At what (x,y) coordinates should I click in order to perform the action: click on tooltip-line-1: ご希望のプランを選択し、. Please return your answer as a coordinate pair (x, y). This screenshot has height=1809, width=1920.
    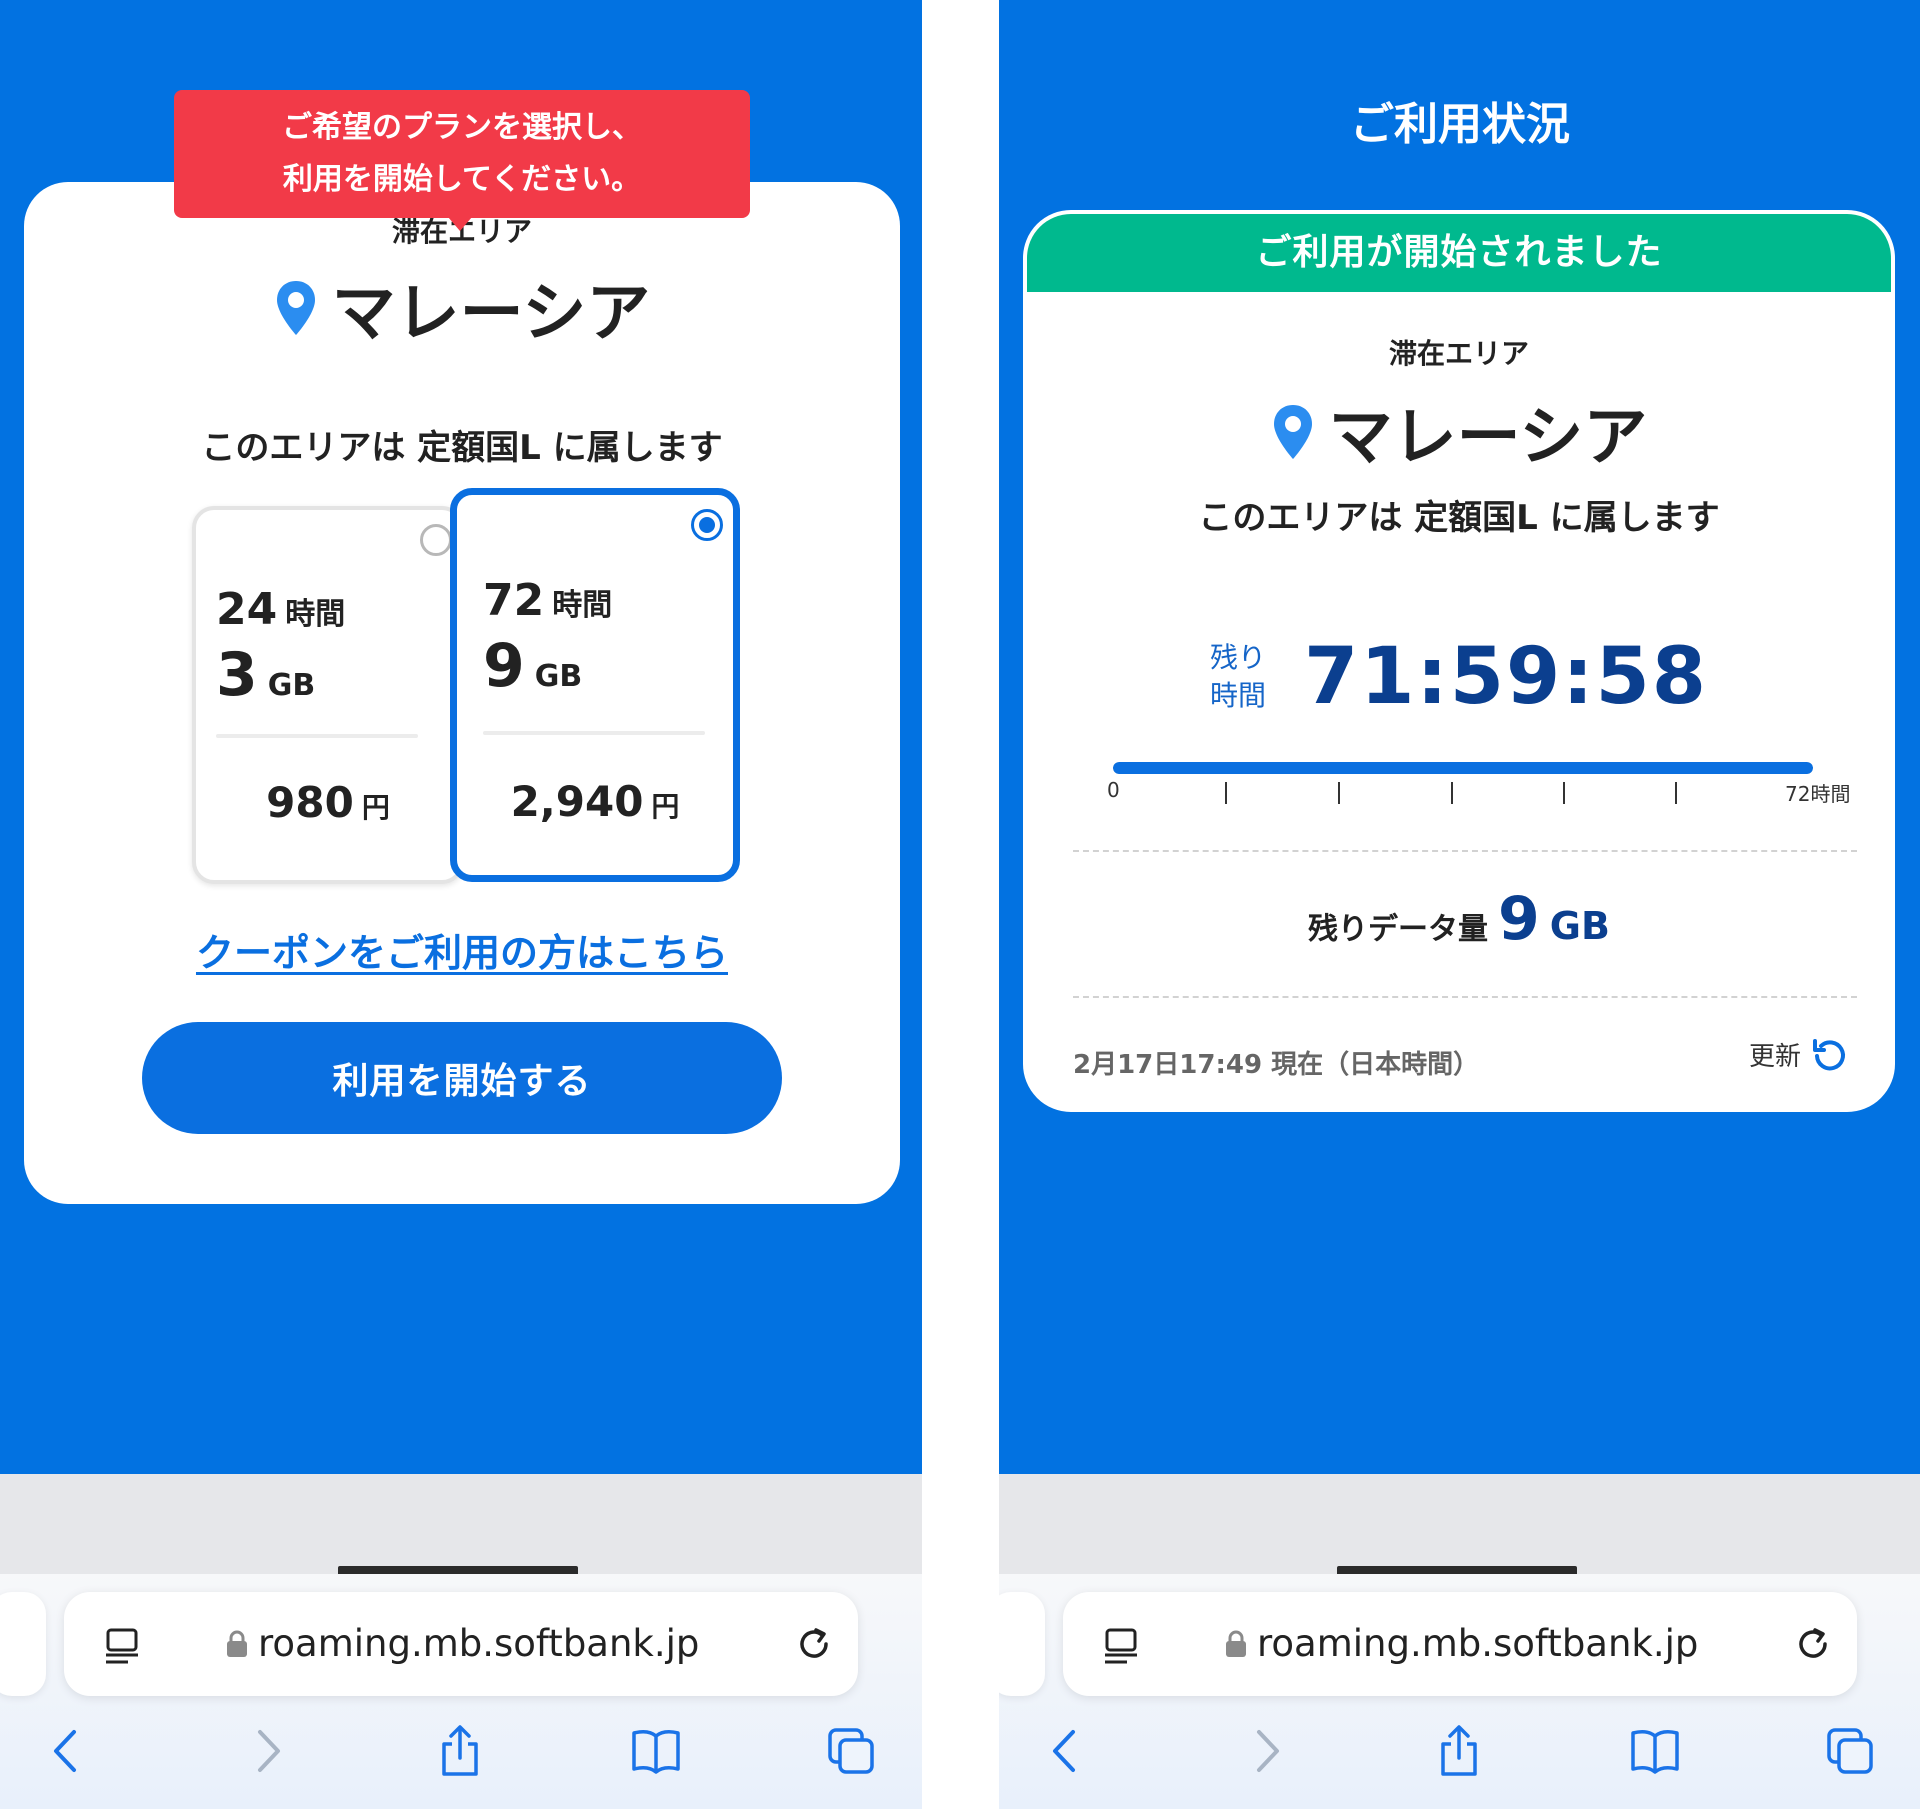
    Looking at the image, I should click on (462, 127).